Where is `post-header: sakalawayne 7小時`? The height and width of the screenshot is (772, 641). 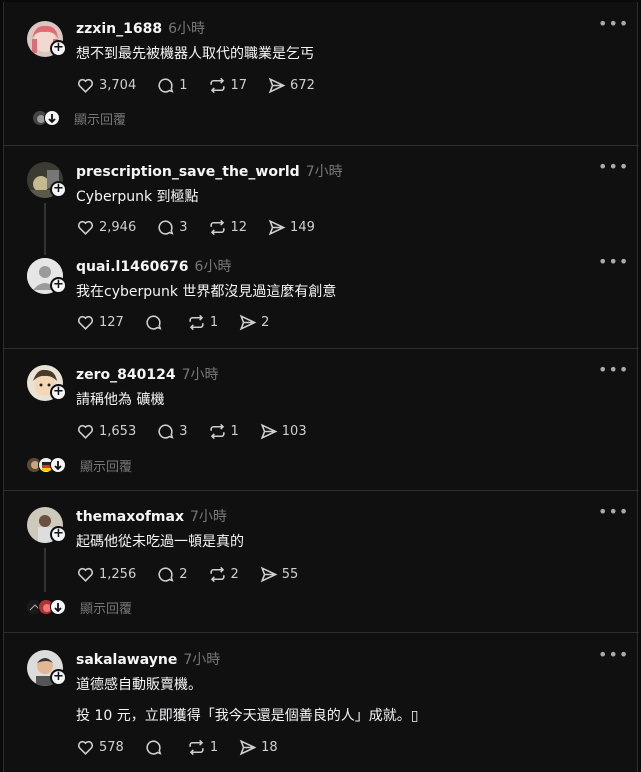 post-header: sakalawayne 7小時 is located at coordinates (148, 659).